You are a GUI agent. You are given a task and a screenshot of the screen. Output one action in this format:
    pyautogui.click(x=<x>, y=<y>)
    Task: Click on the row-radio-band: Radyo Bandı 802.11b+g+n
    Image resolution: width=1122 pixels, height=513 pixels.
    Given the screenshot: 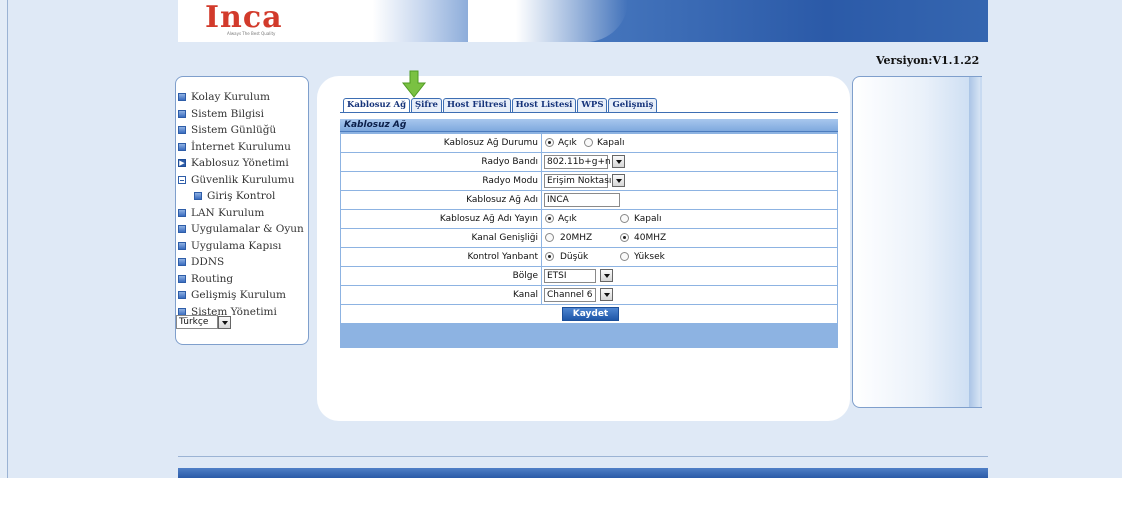 What is the action you would take?
    pyautogui.click(x=589, y=162)
    